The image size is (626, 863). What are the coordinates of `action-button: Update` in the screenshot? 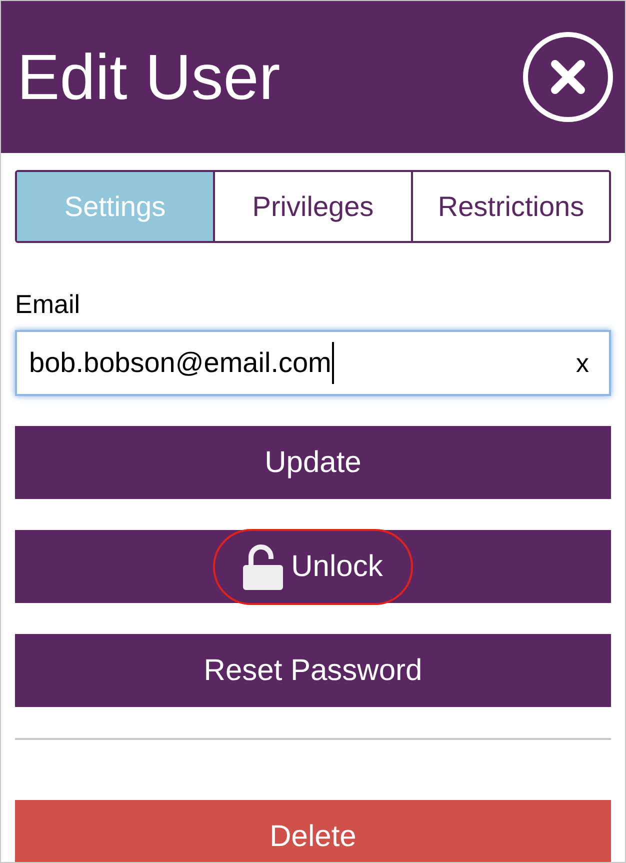 It's located at (313, 462).